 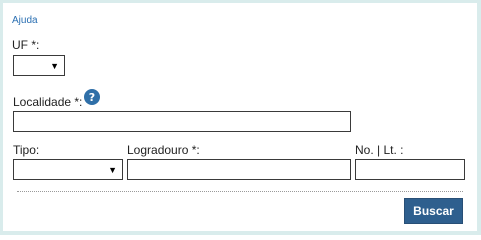 I want to click on numero-lote-input, so click(x=410, y=169).